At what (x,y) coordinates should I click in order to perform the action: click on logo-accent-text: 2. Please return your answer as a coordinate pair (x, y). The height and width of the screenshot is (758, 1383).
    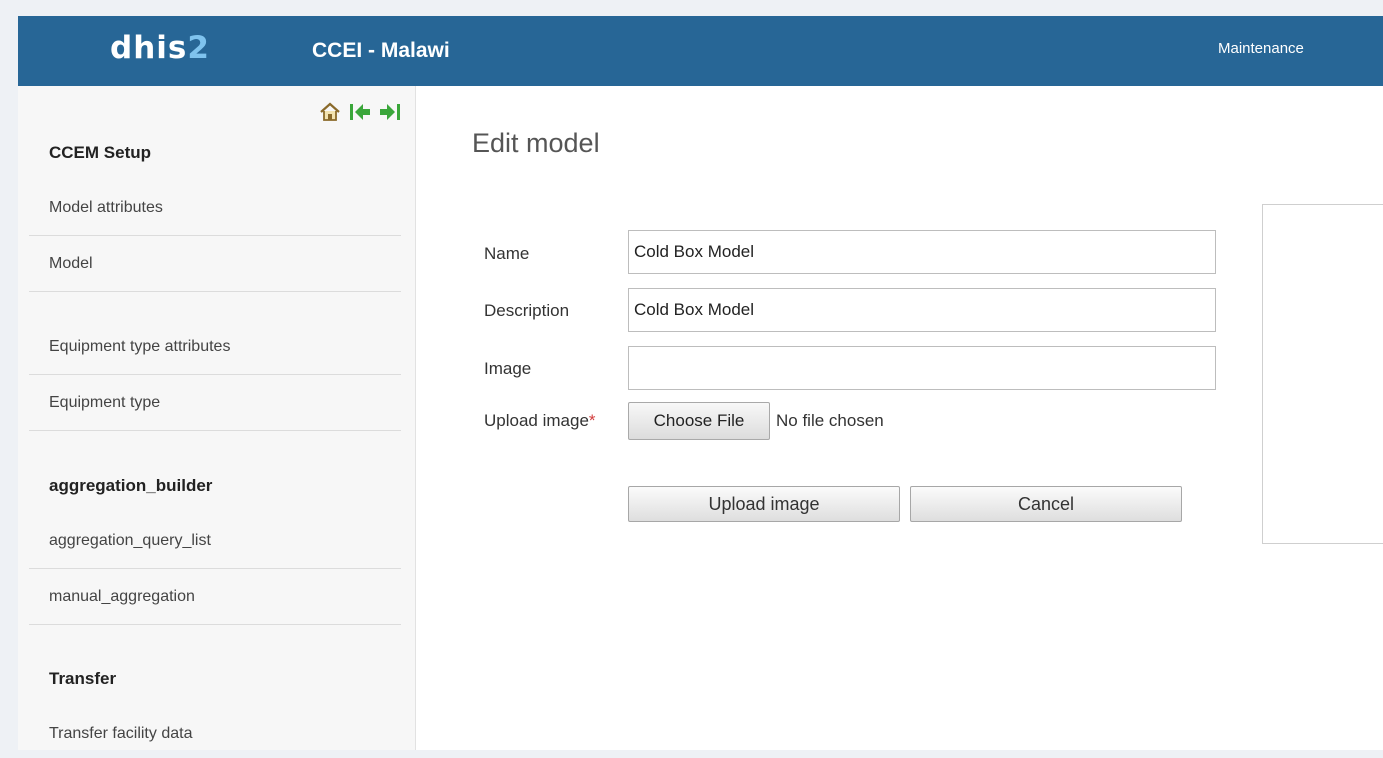
    Looking at the image, I should click on (198, 48).